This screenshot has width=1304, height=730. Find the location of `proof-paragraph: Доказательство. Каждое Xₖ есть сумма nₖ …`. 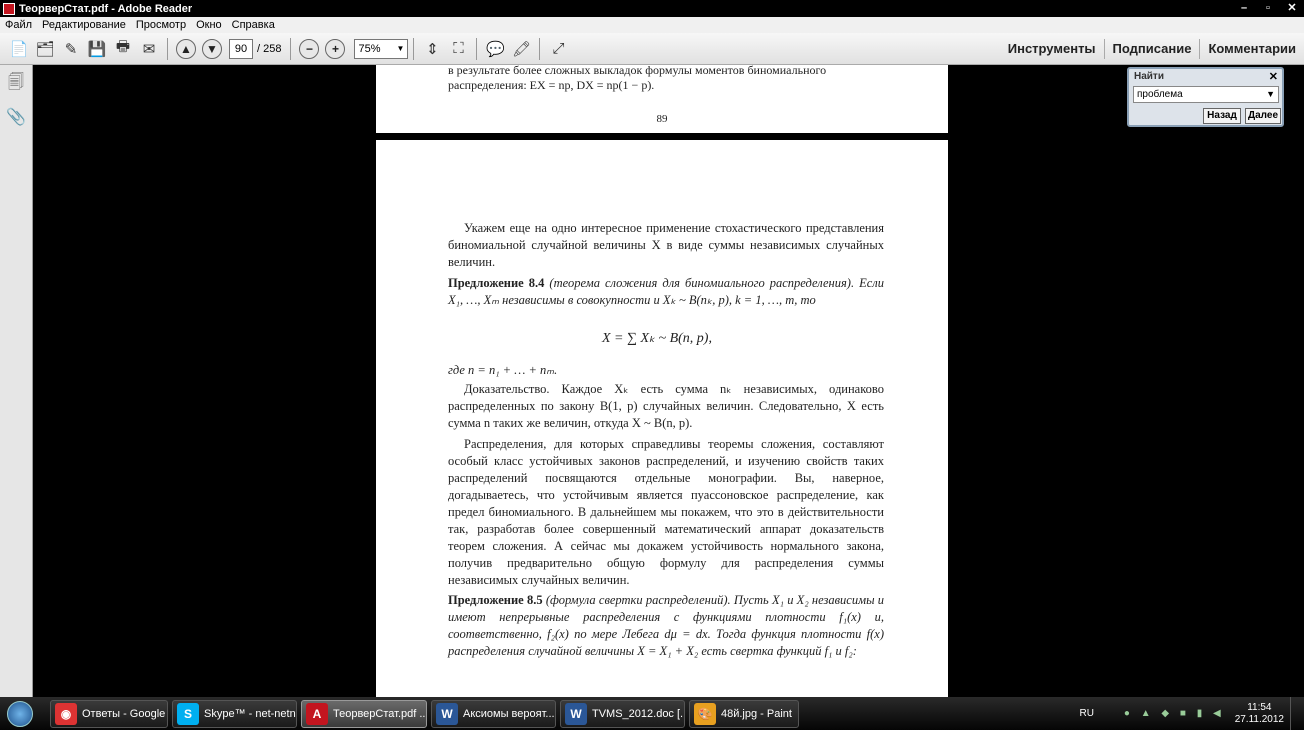

proof-paragraph: Доказательство. Каждое Xₖ есть сумма nₖ … is located at coordinates (666, 406).